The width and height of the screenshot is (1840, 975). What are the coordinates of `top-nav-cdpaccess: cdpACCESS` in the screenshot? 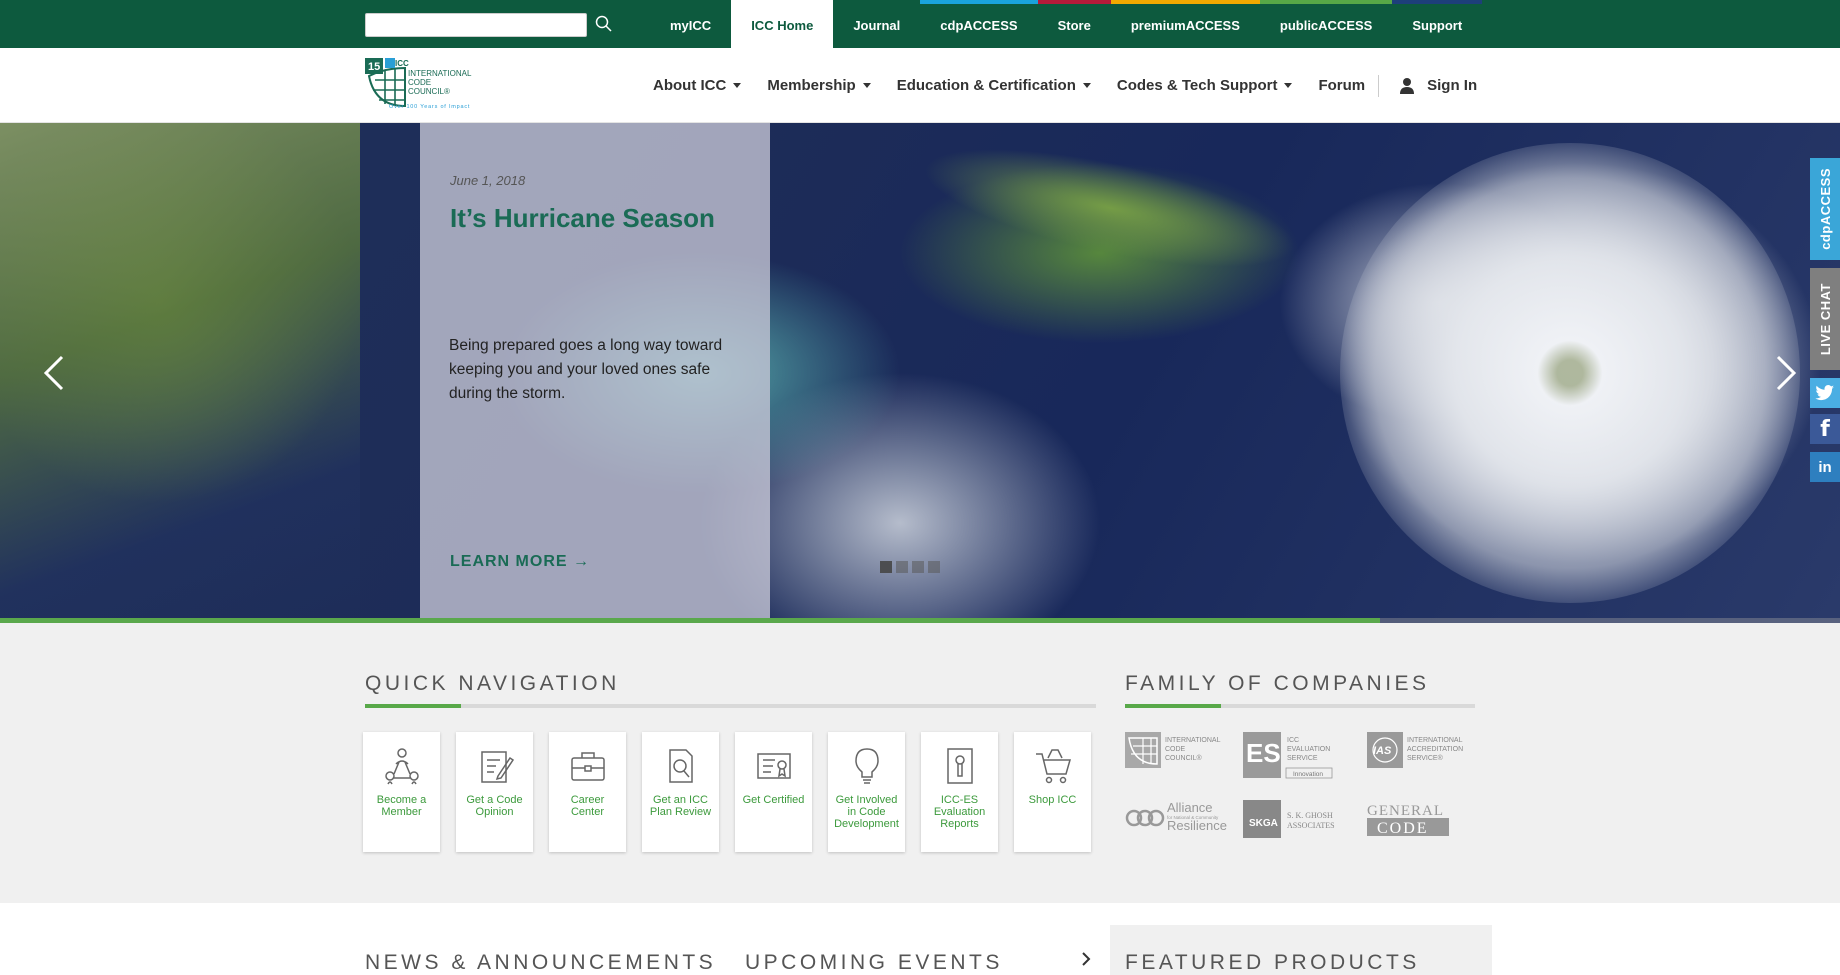 It's located at (979, 24).